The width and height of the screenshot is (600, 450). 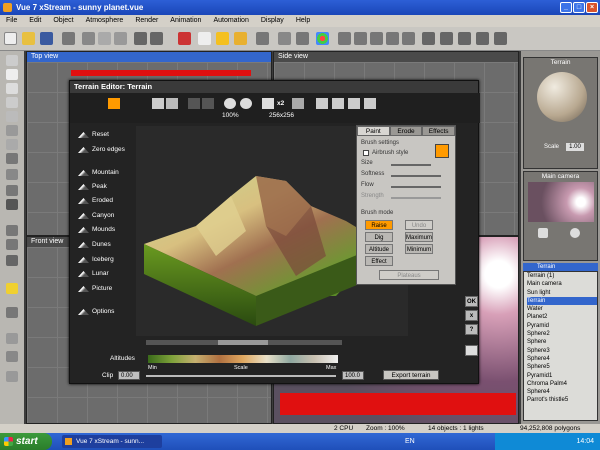 What do you see at coordinates (93, 274) in the screenshot?
I see `lunar-item: Lunar` at bounding box center [93, 274].